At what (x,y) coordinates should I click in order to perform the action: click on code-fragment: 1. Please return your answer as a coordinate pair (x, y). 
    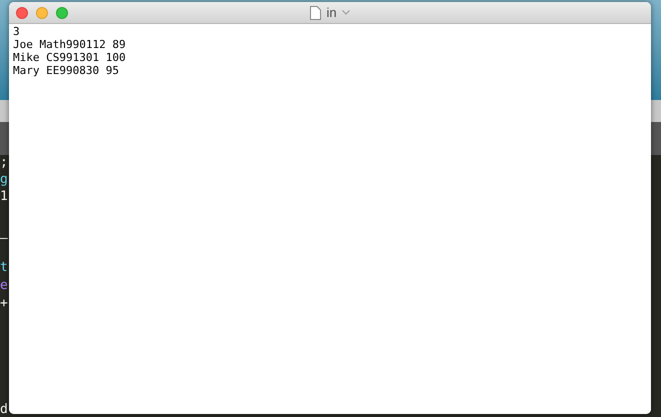
    Looking at the image, I should click on (4, 197).